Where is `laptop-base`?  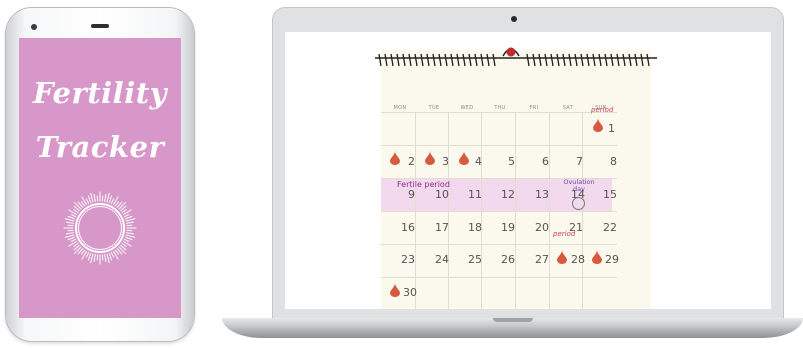
laptop-base is located at coordinates (512, 328).